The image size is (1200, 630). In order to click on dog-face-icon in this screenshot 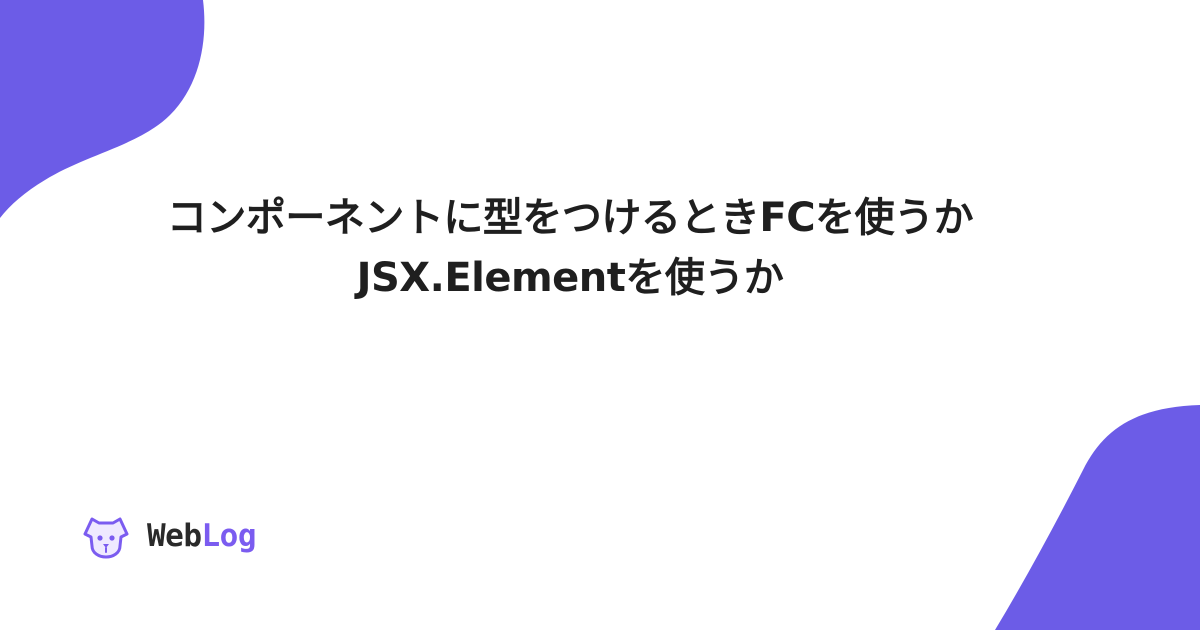, I will do `click(106, 538)`.